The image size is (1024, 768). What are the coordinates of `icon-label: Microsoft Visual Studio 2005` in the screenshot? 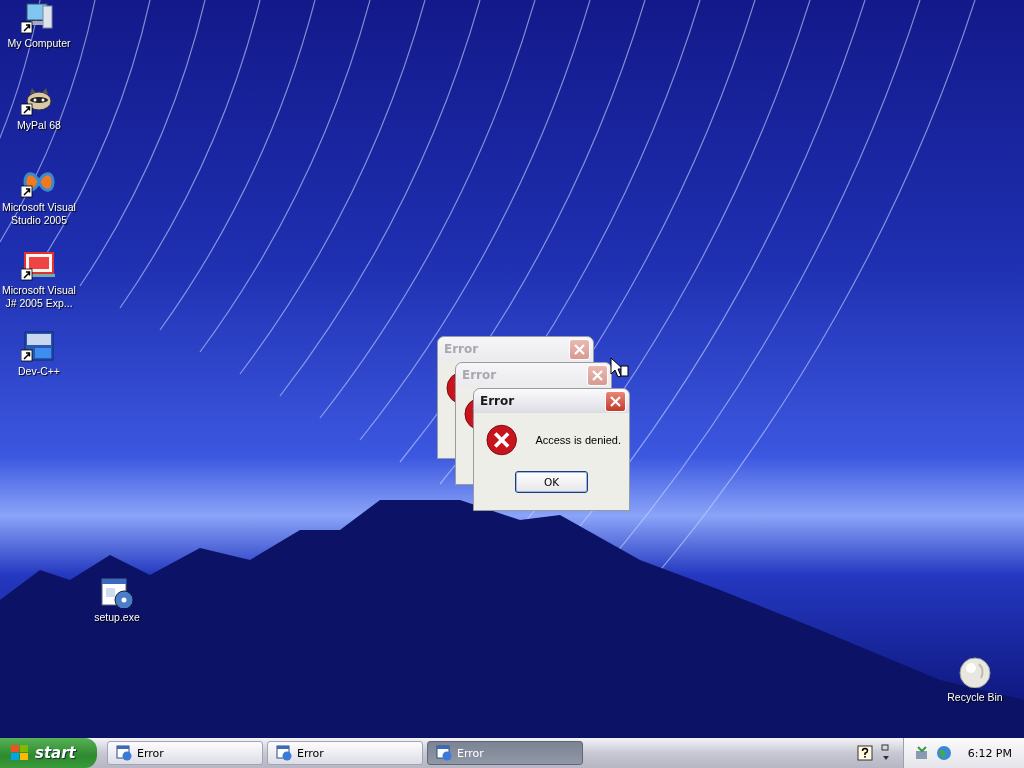 It's located at (40, 214).